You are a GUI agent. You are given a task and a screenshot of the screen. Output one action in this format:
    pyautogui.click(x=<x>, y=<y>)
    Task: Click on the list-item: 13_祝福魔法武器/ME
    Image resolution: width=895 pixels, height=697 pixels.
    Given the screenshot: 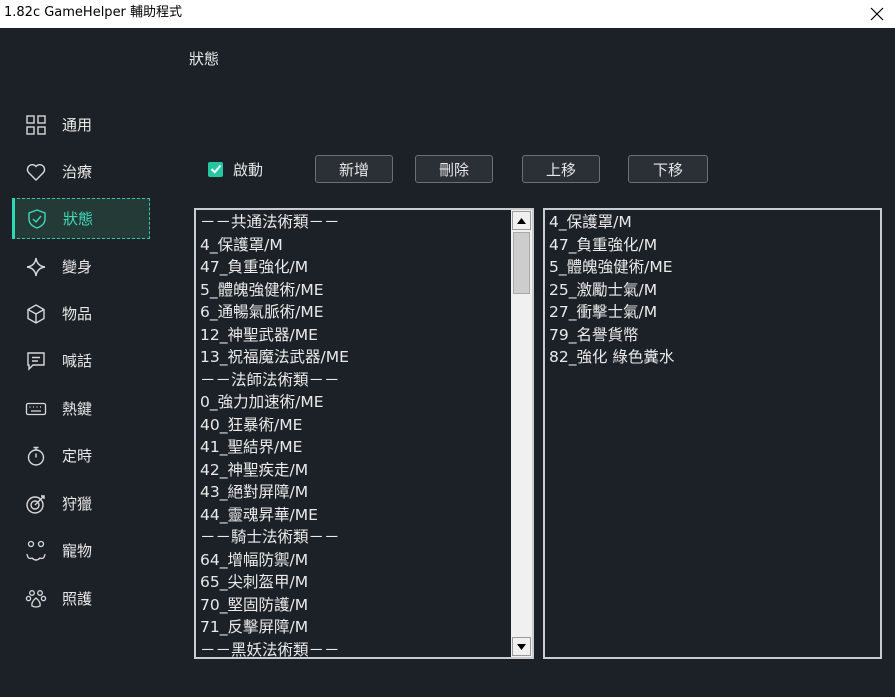 What is the action you would take?
    pyautogui.click(x=354, y=357)
    